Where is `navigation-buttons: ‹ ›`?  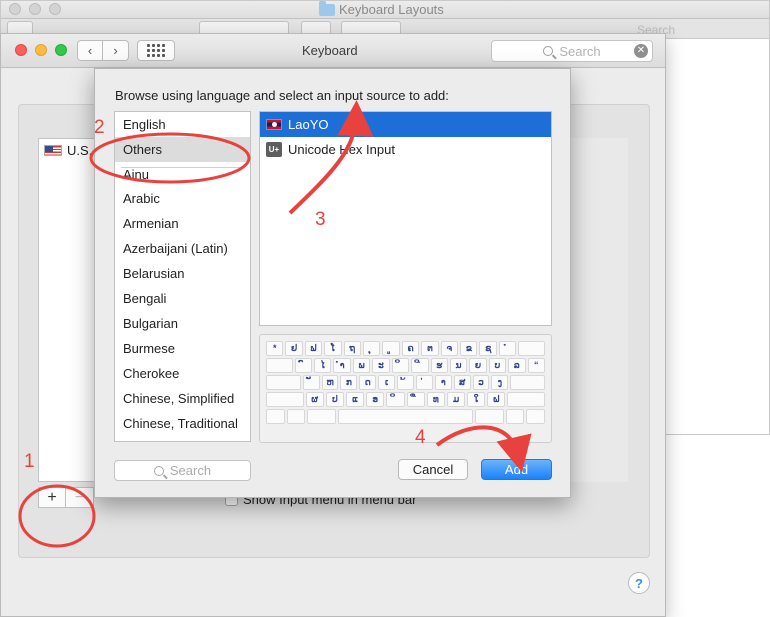
navigation-buttons: ‹ › is located at coordinates (103, 50).